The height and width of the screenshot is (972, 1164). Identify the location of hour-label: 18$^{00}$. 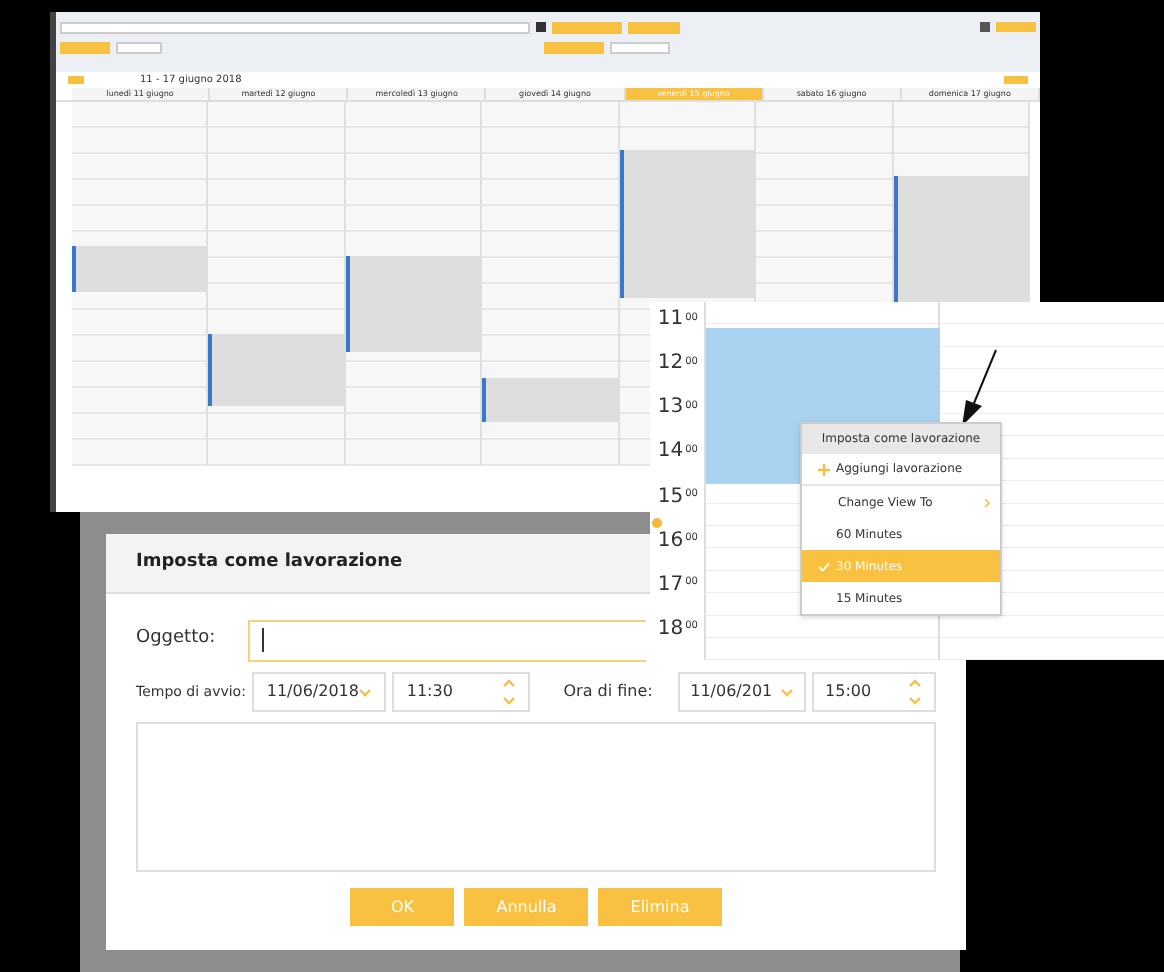
(677, 629).